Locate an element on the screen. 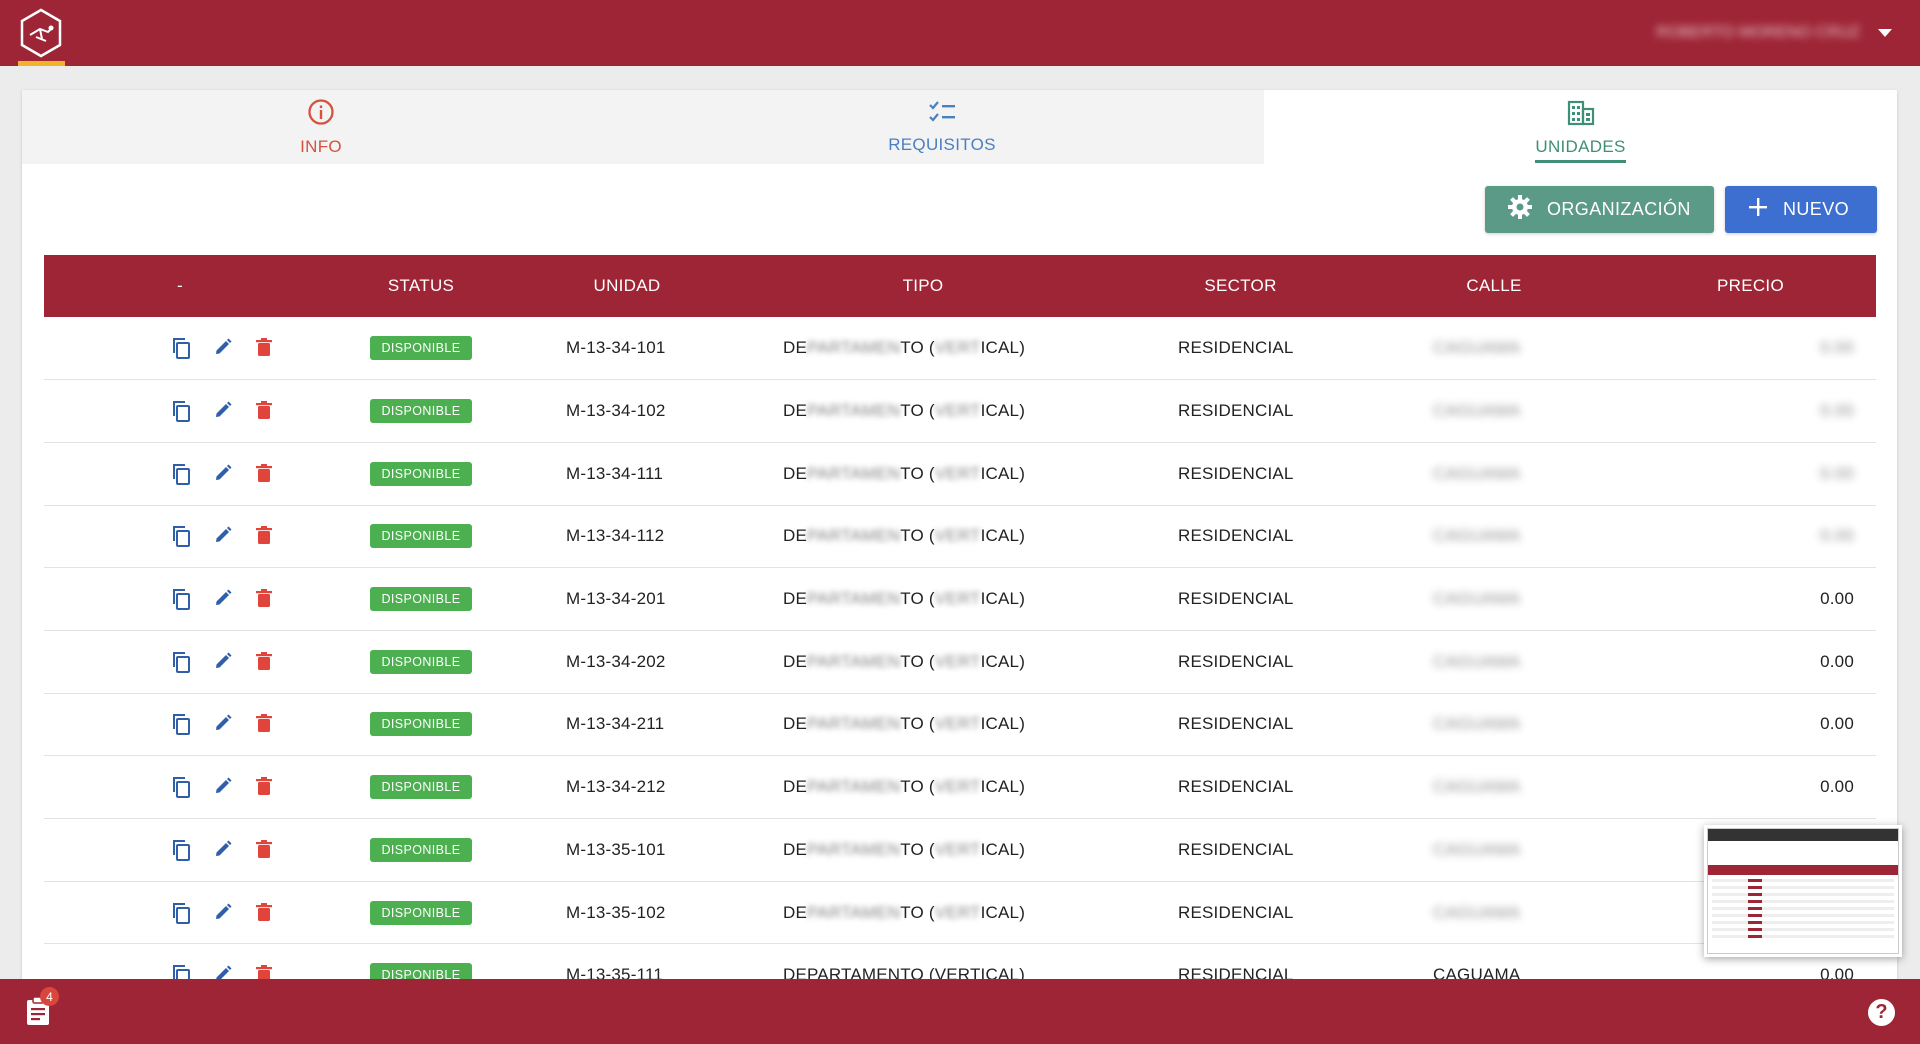 This screenshot has width=1920, height=1044. column-header-precio: PRECIO is located at coordinates (1750, 286).